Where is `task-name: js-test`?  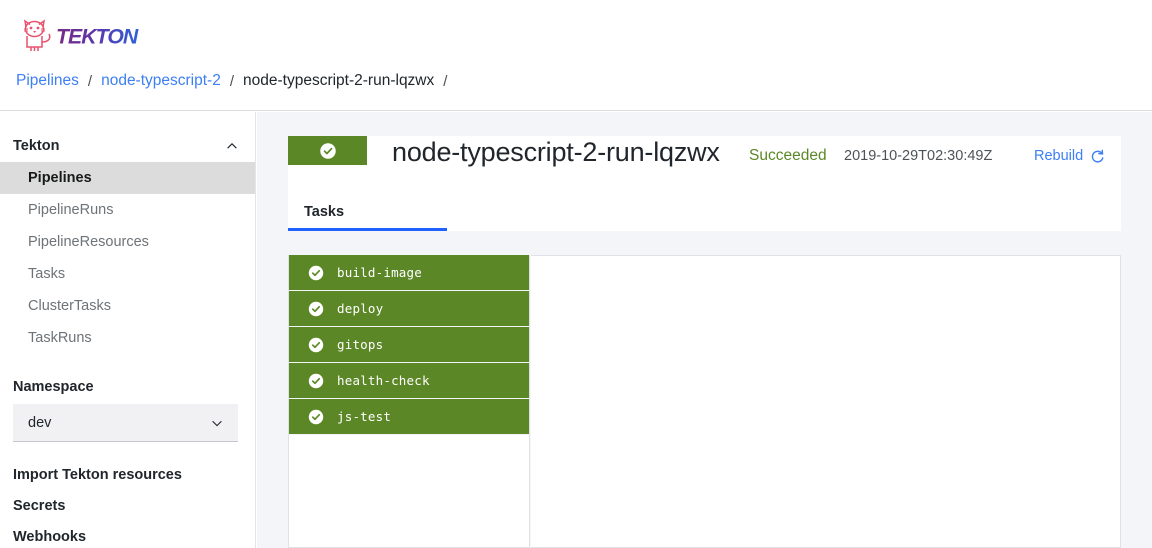 task-name: js-test is located at coordinates (364, 416).